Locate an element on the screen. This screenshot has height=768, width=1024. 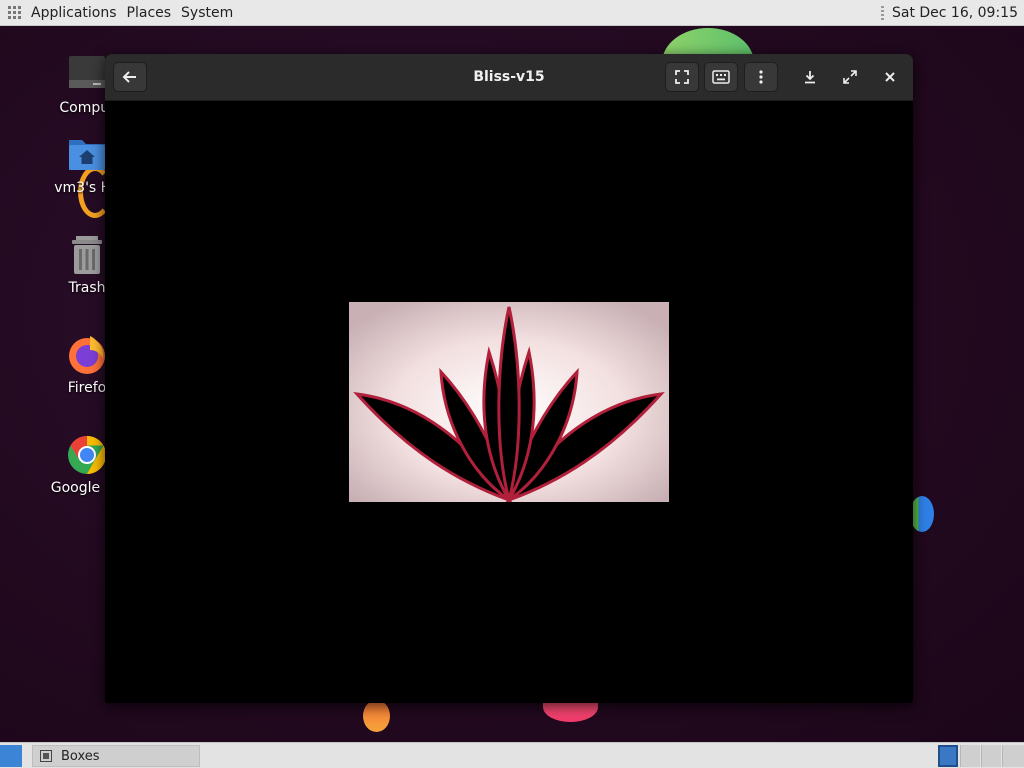
close-button is located at coordinates (890, 77).